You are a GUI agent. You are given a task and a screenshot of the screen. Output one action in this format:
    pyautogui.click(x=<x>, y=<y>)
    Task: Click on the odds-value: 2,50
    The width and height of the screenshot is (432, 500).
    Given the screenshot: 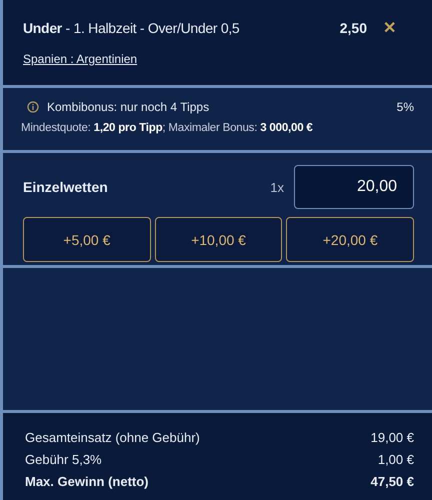 What is the action you would take?
    pyautogui.click(x=353, y=28)
    